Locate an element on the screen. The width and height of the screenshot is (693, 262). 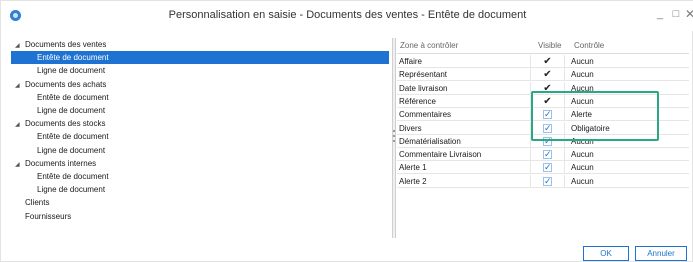
tree-item: ◢ Documents des ventes is located at coordinates (60, 44).